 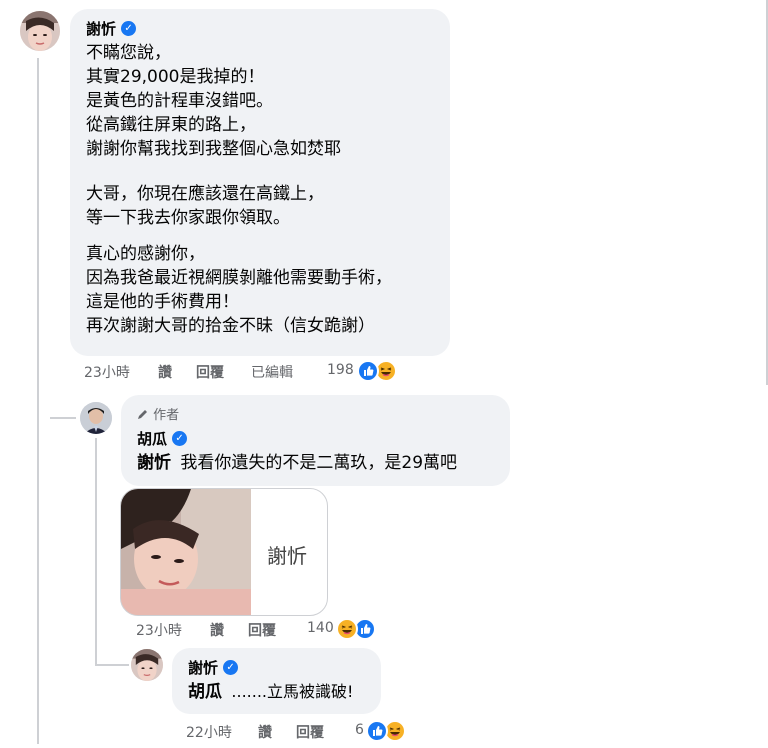 I want to click on thread-line-branch1, so click(x=63, y=418).